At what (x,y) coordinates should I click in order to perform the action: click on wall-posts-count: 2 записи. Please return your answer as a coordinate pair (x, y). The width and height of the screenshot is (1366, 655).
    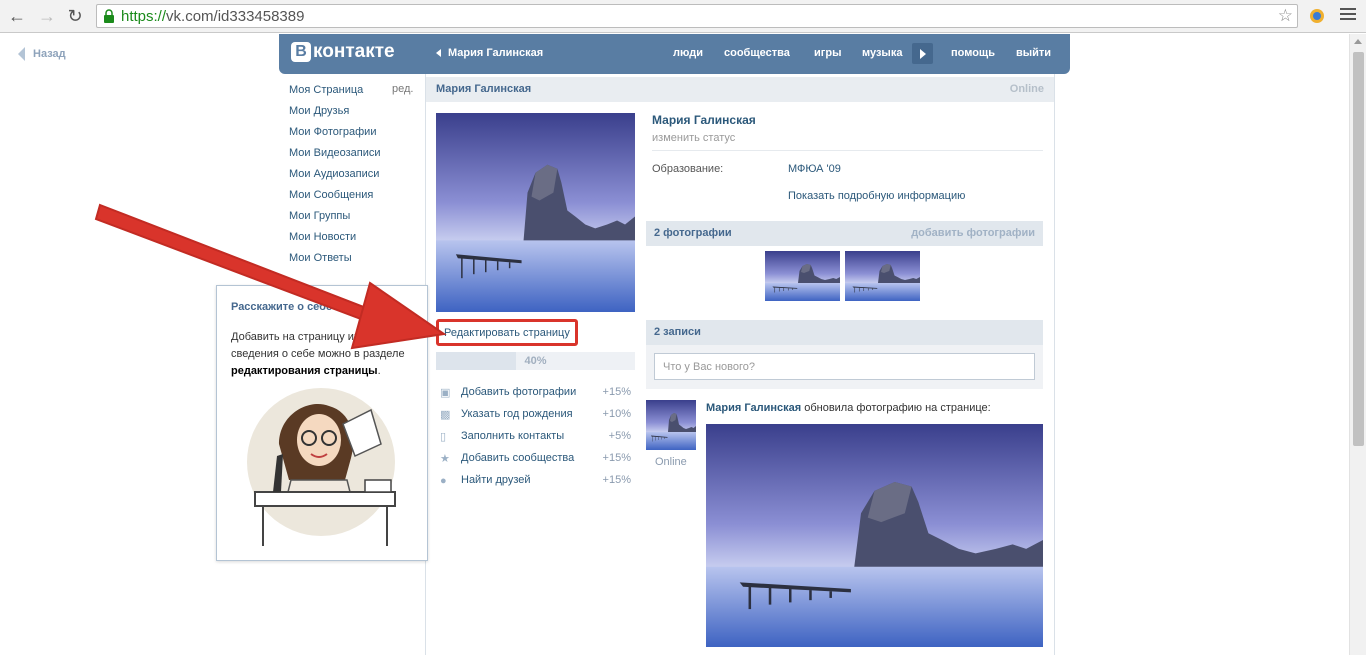
    Looking at the image, I should click on (677, 332).